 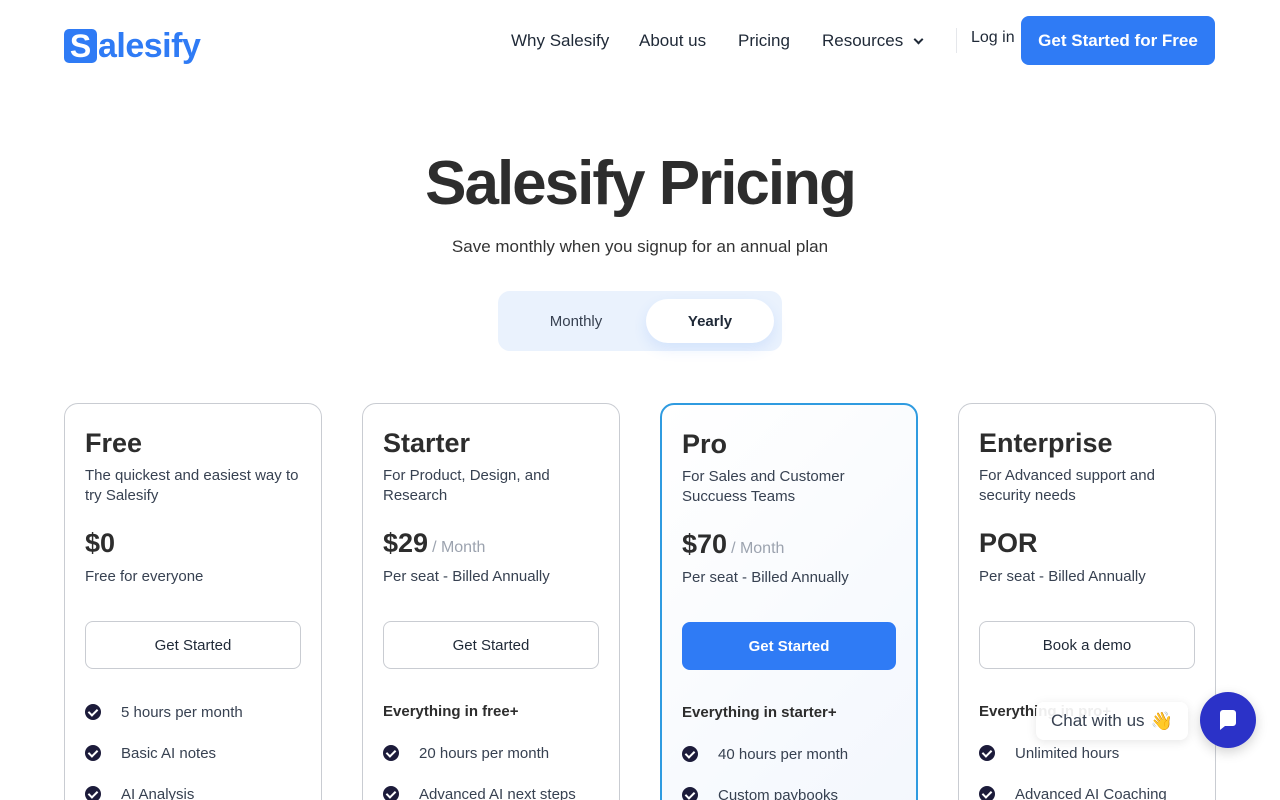 I want to click on feature-item: Advanced AI Coaching, so click(x=1073, y=792).